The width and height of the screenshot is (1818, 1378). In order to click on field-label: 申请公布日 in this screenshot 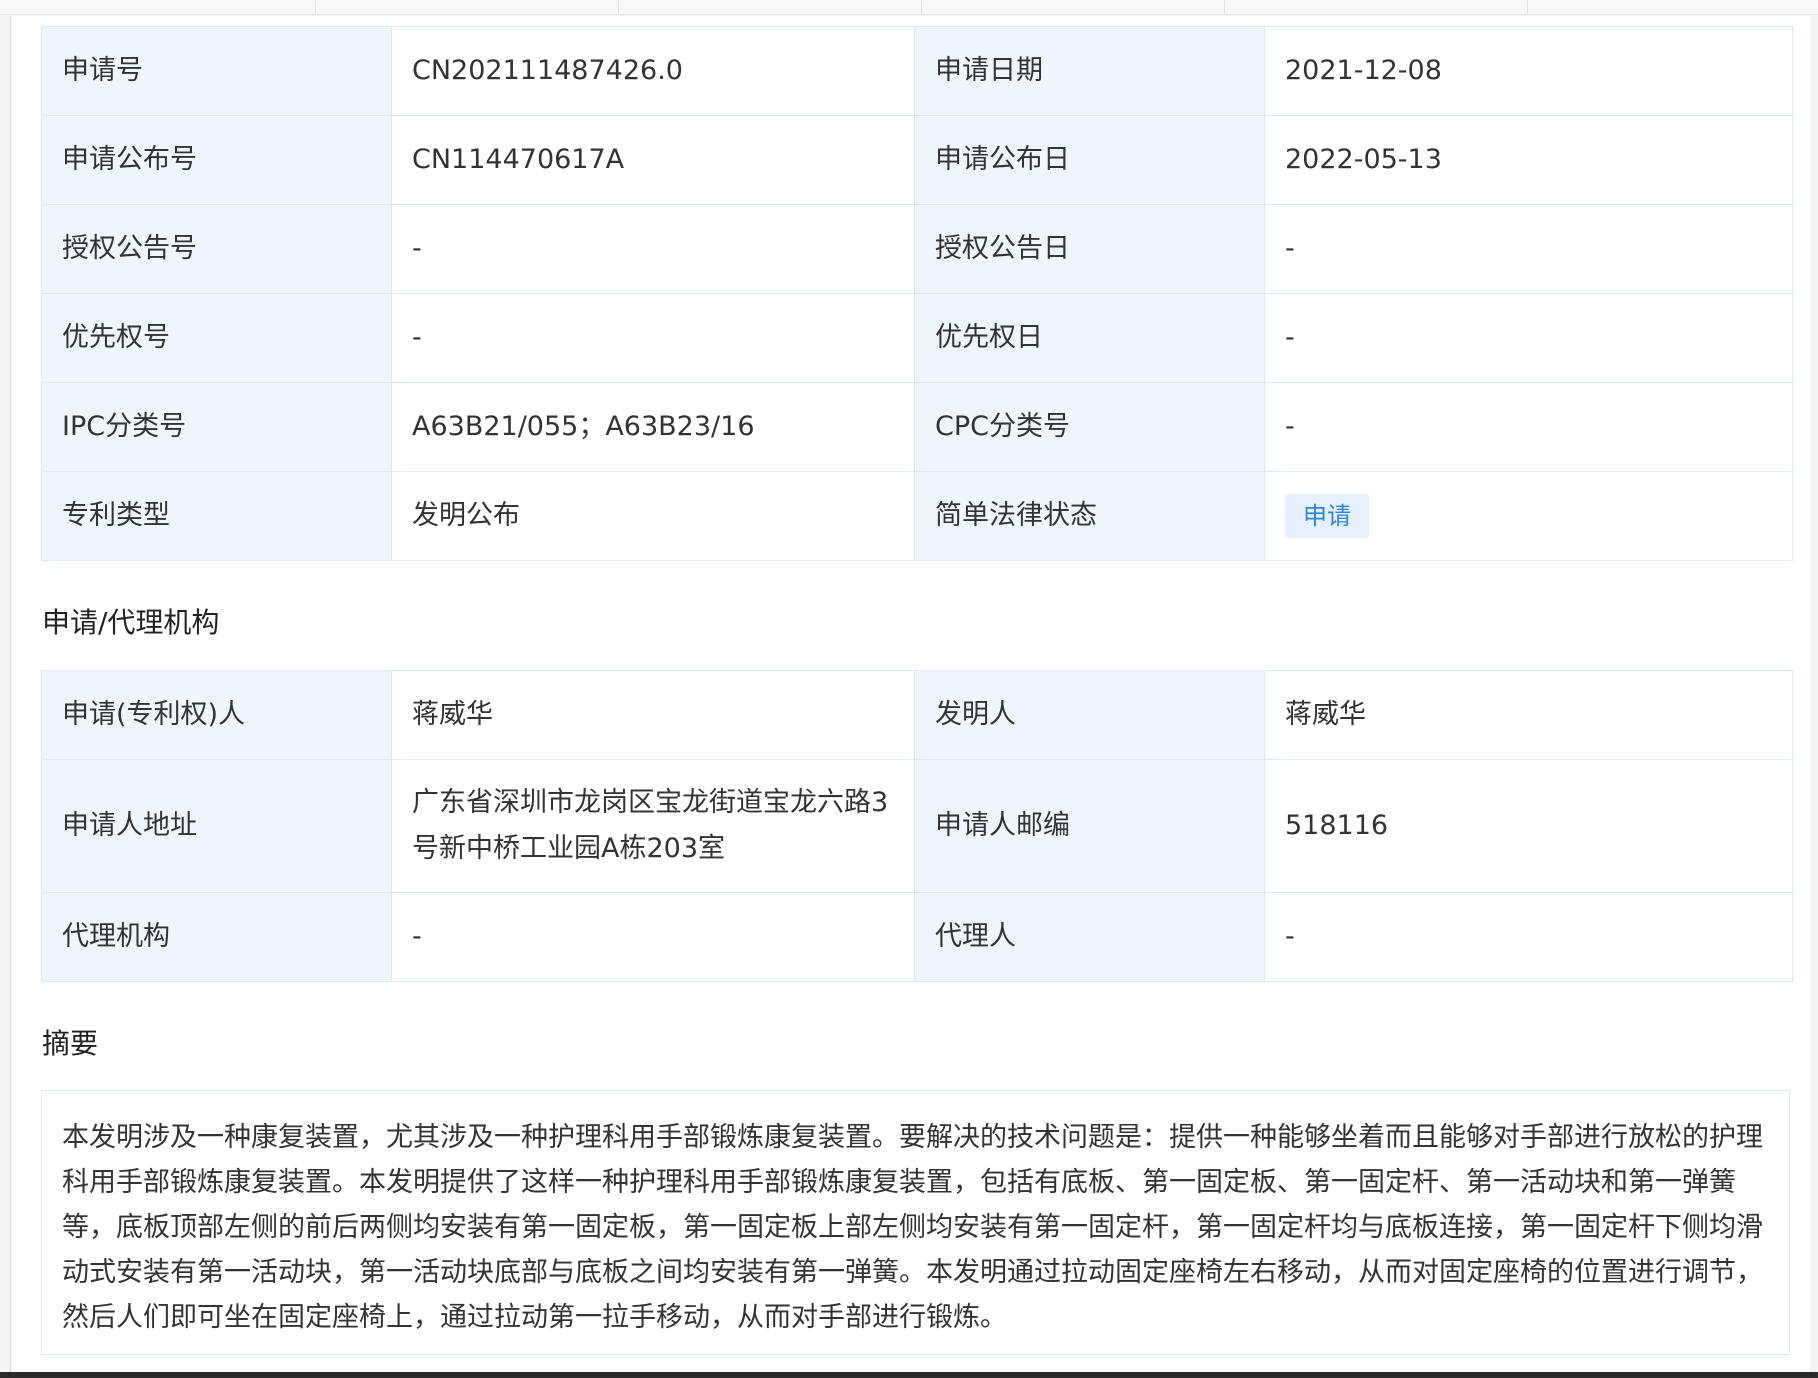, I will do `click(1089, 160)`.